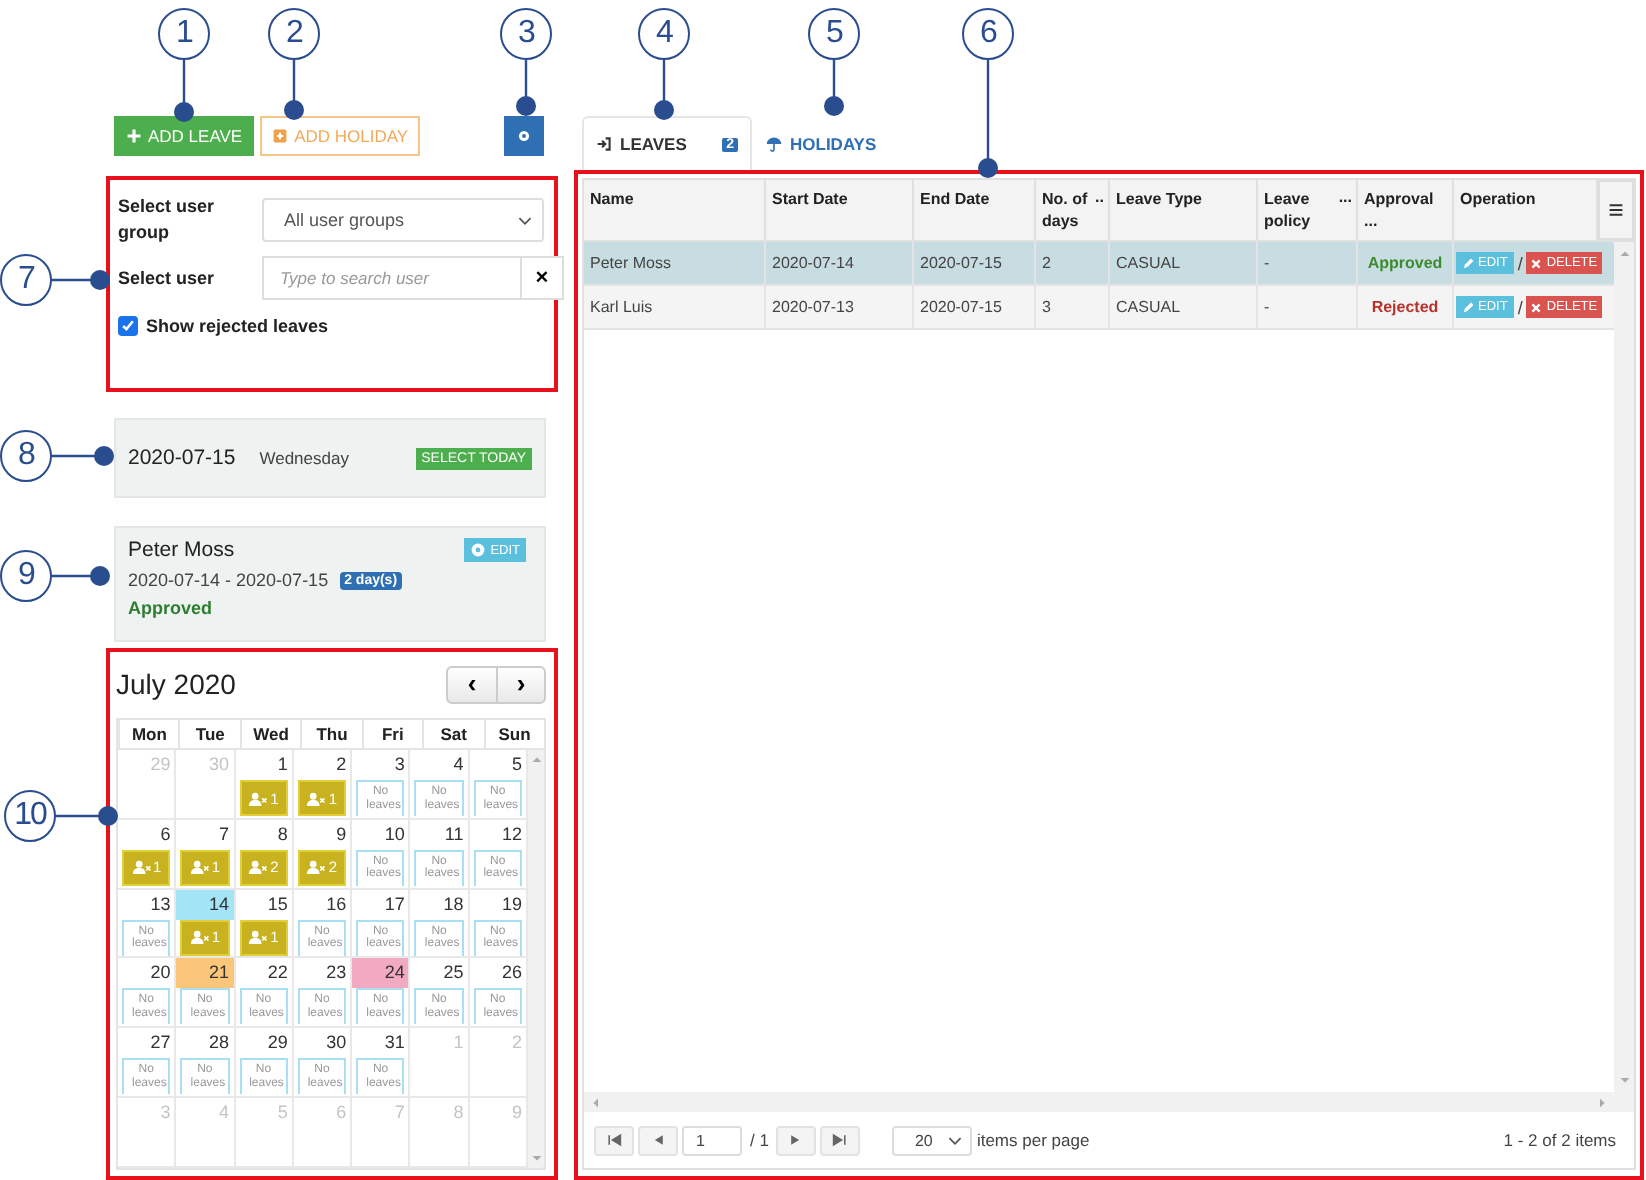 The width and height of the screenshot is (1646, 1180). What do you see at coordinates (988, 34) in the screenshot?
I see `callout-number: 6` at bounding box center [988, 34].